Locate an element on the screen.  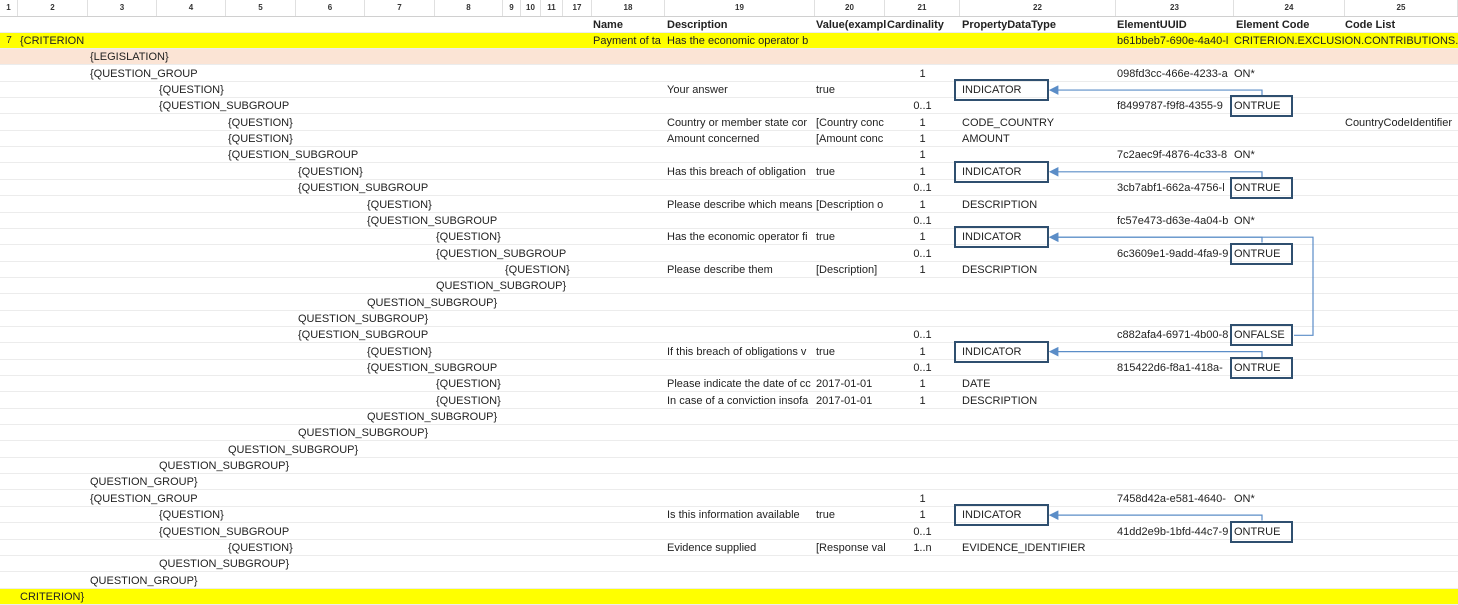
column-header-25: 25 is located at coordinates (1401, 8).